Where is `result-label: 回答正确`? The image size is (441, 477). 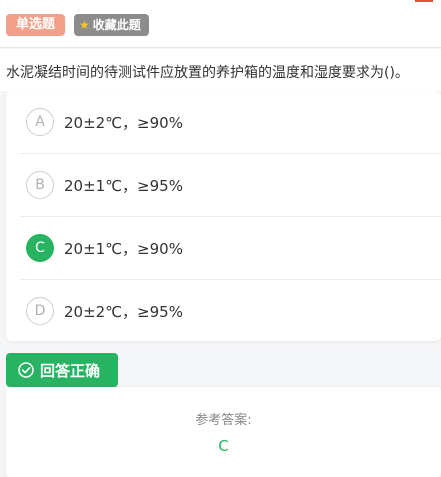 result-label: 回答正确 is located at coordinates (70, 370).